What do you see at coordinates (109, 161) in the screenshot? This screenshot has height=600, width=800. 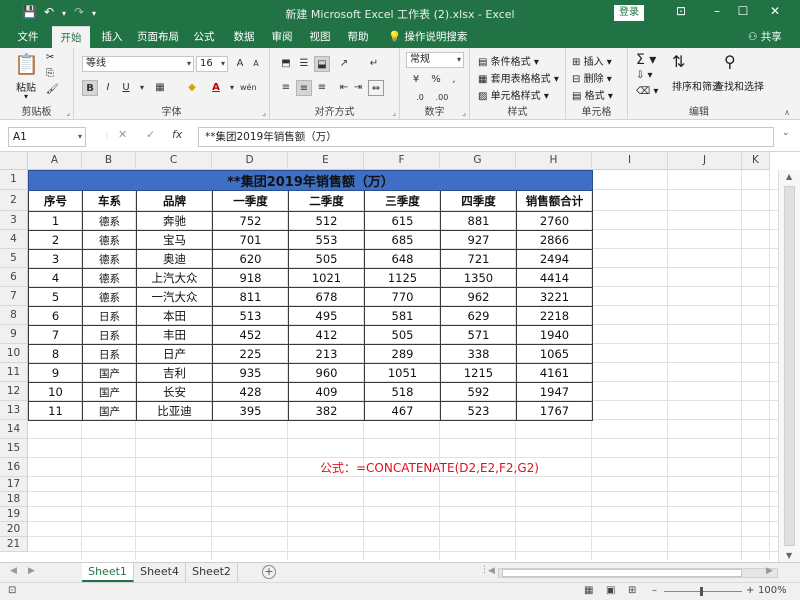 I see `column-header-b: B` at bounding box center [109, 161].